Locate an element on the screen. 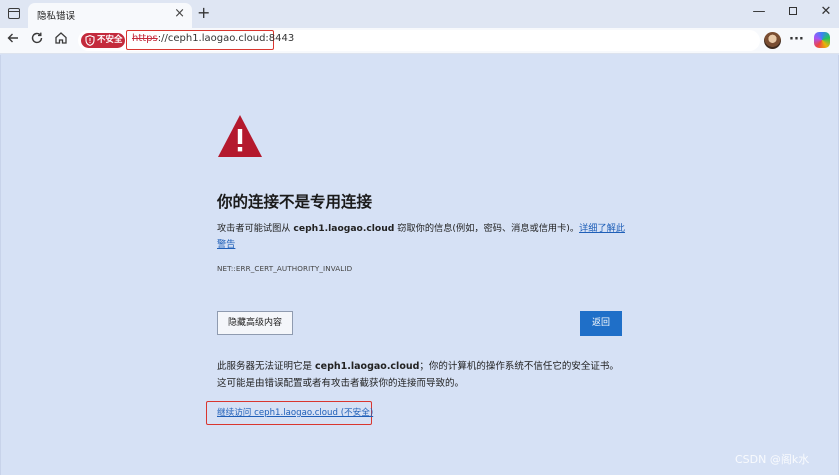  reload-icon is located at coordinates (37, 41).